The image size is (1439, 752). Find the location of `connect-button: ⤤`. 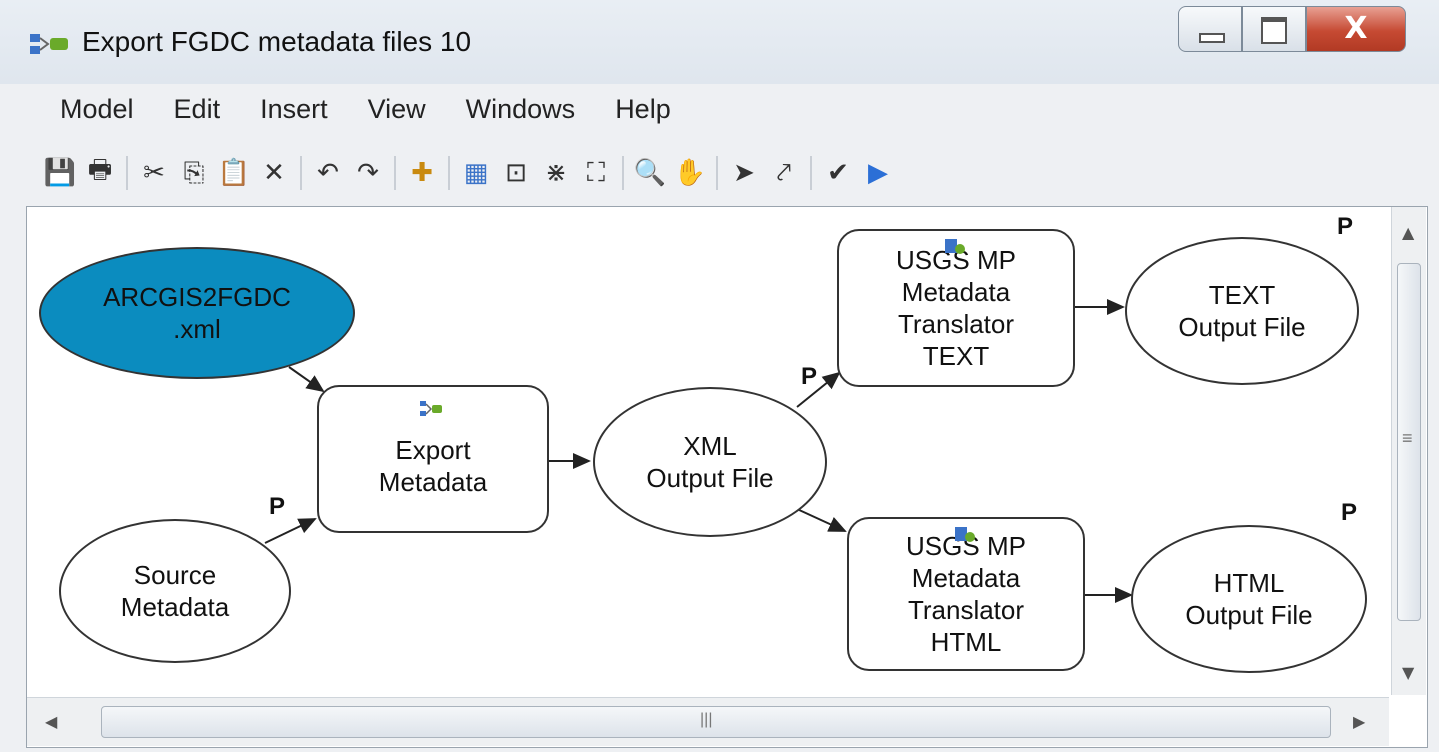

connect-button: ⤤ is located at coordinates (784, 173).